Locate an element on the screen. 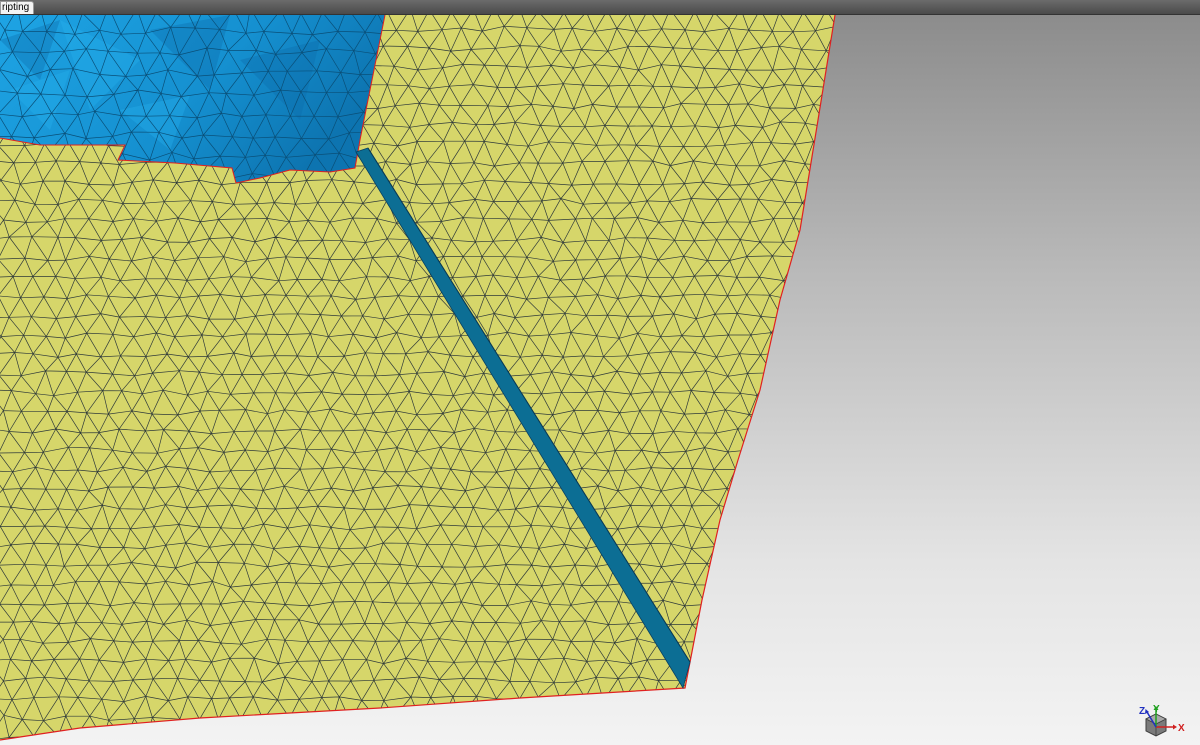 This screenshot has width=1200, height=745. z-axis-label: Z is located at coordinates (1142, 711).